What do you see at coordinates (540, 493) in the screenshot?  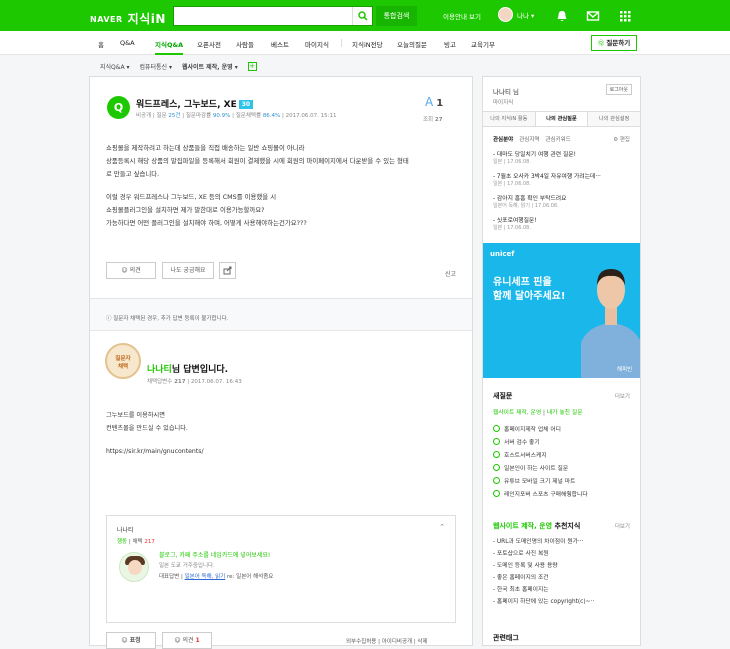 I see `list-item: 레인지포버 스포츠 구매해줭합니다` at bounding box center [540, 493].